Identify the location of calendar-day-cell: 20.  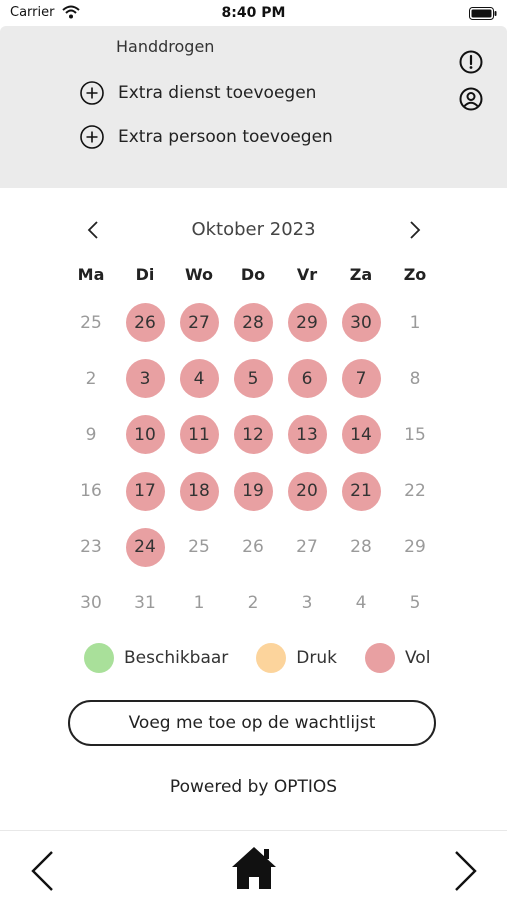
(307, 499).